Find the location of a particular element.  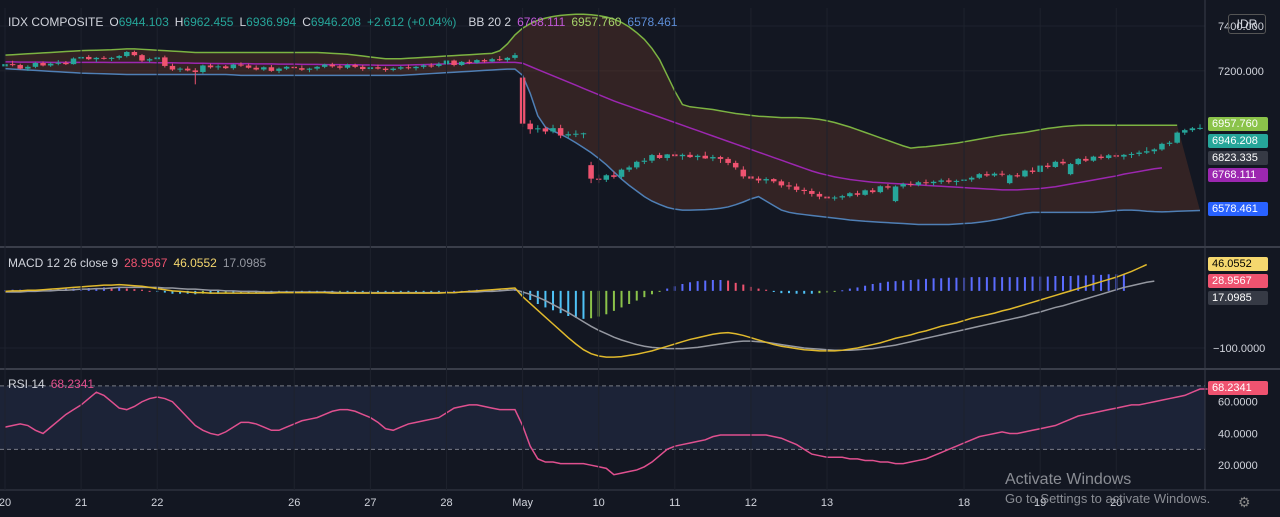

rsi-legend: RSI 14 68.2341 is located at coordinates (51, 384).